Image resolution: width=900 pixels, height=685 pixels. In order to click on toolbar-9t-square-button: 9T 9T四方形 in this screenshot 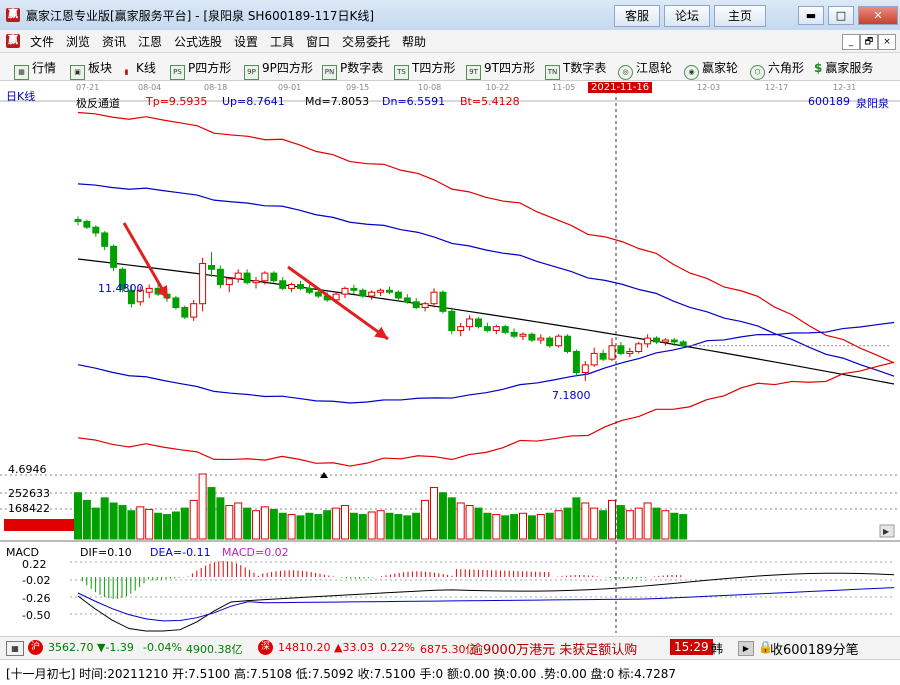, I will do `click(500, 69)`.